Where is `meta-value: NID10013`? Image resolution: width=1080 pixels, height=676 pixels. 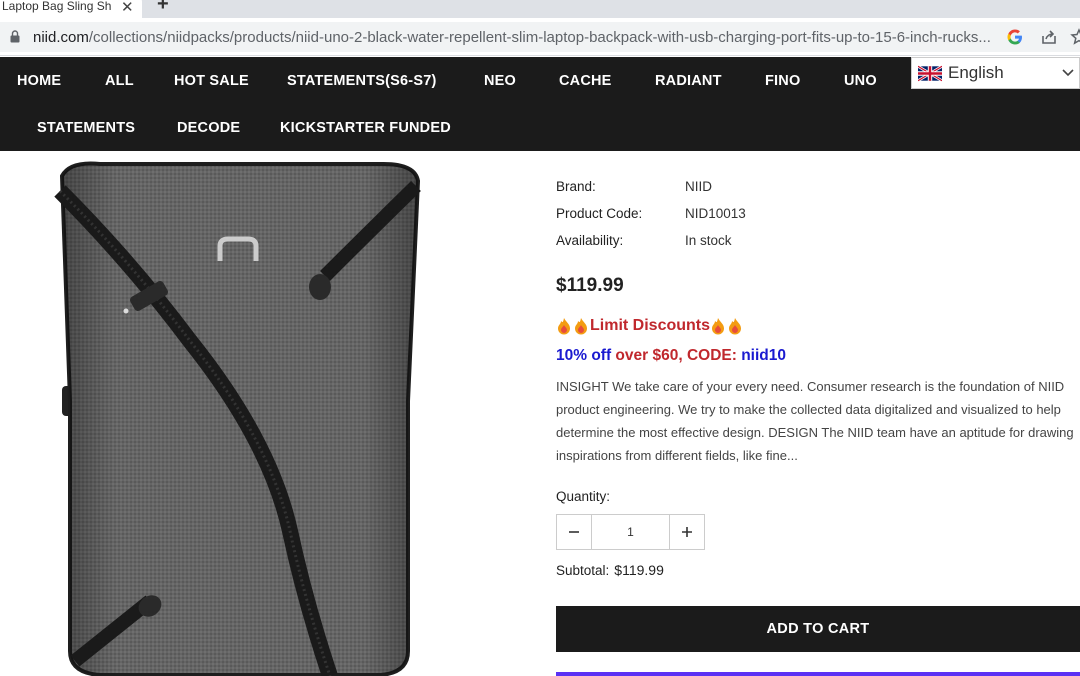 meta-value: NID10013 is located at coordinates (715, 213).